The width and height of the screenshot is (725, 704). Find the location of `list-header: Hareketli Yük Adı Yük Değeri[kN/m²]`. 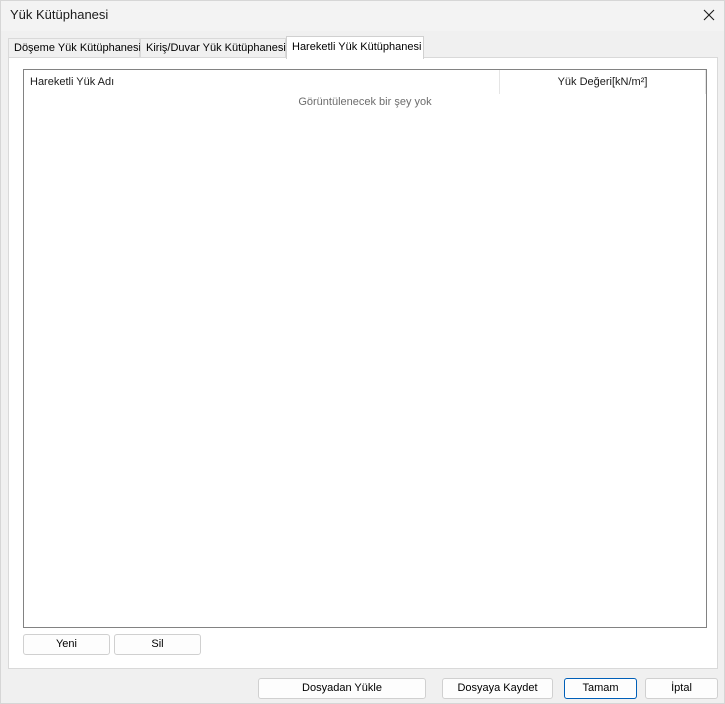

list-header: Hareketli Yük Adı Yük Değeri[kN/m²] is located at coordinates (365, 82).